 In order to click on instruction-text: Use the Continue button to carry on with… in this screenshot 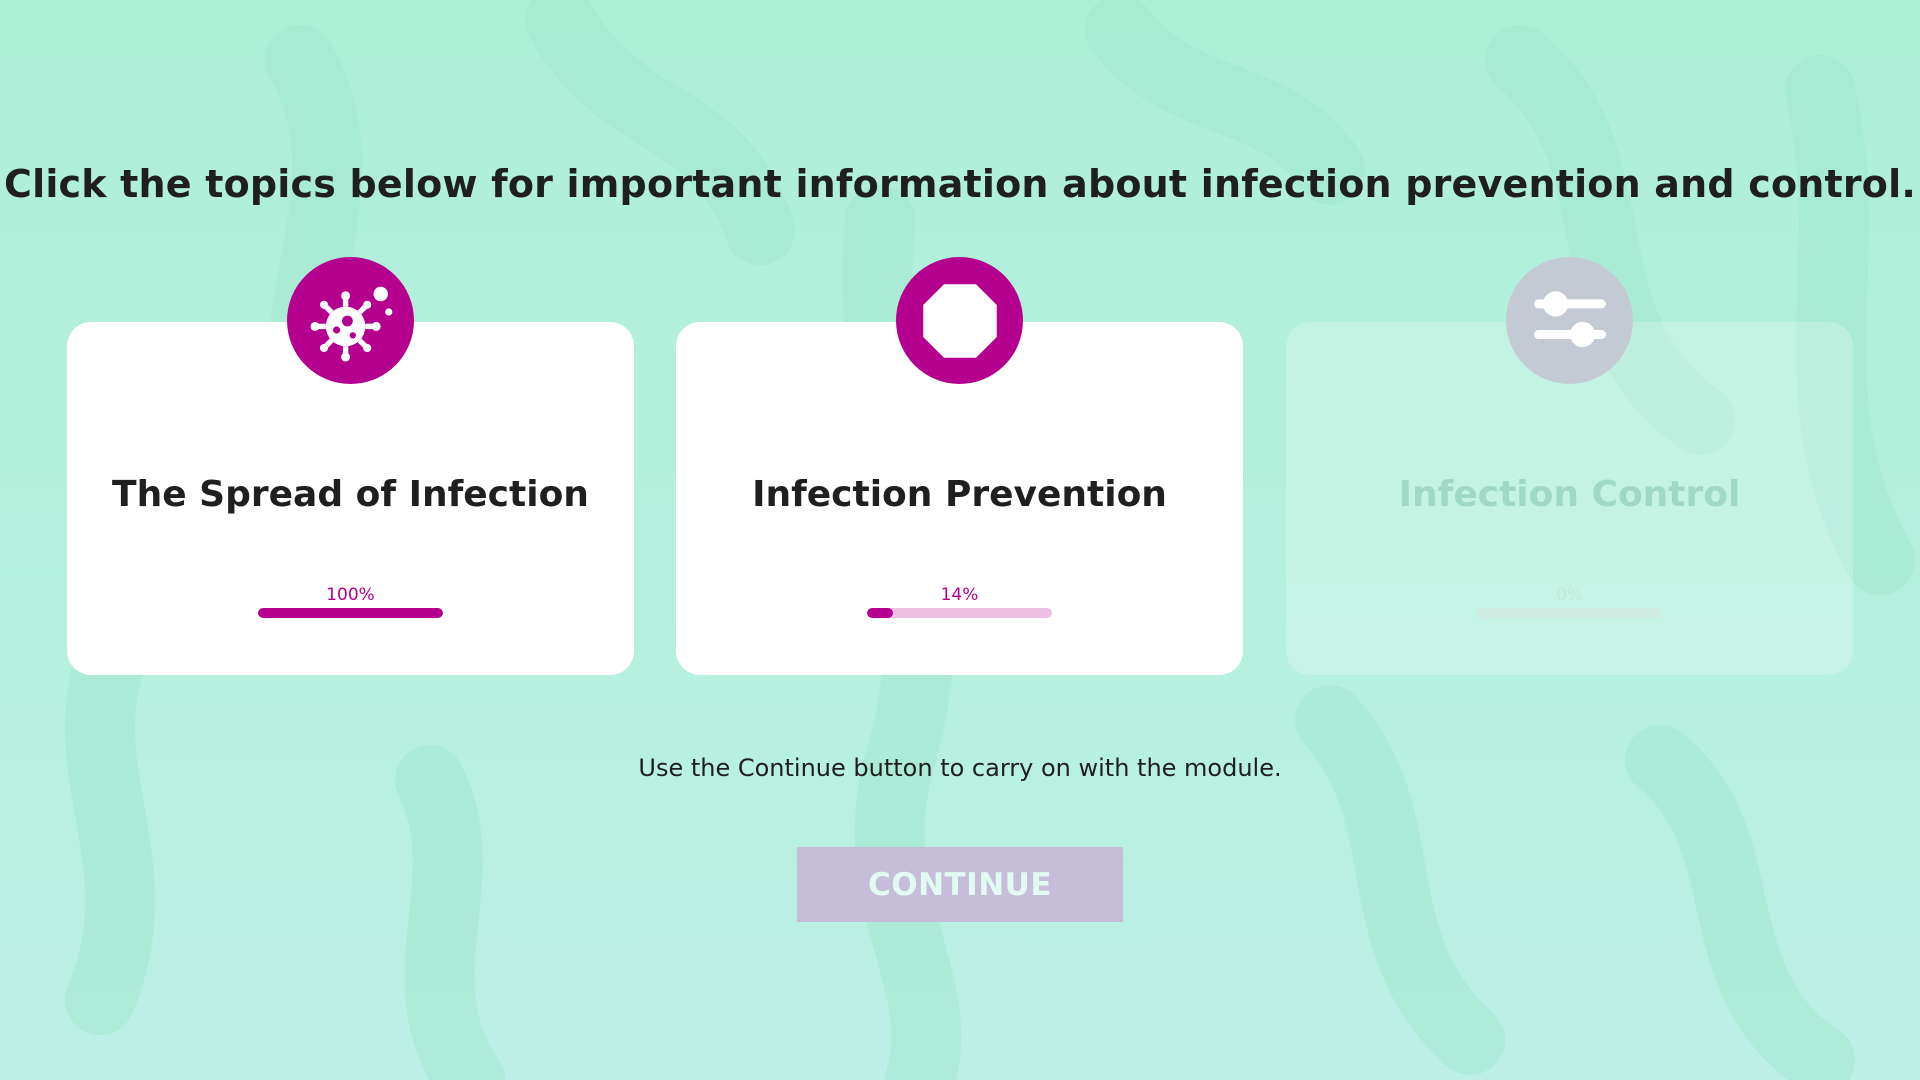, I will do `click(960, 768)`.